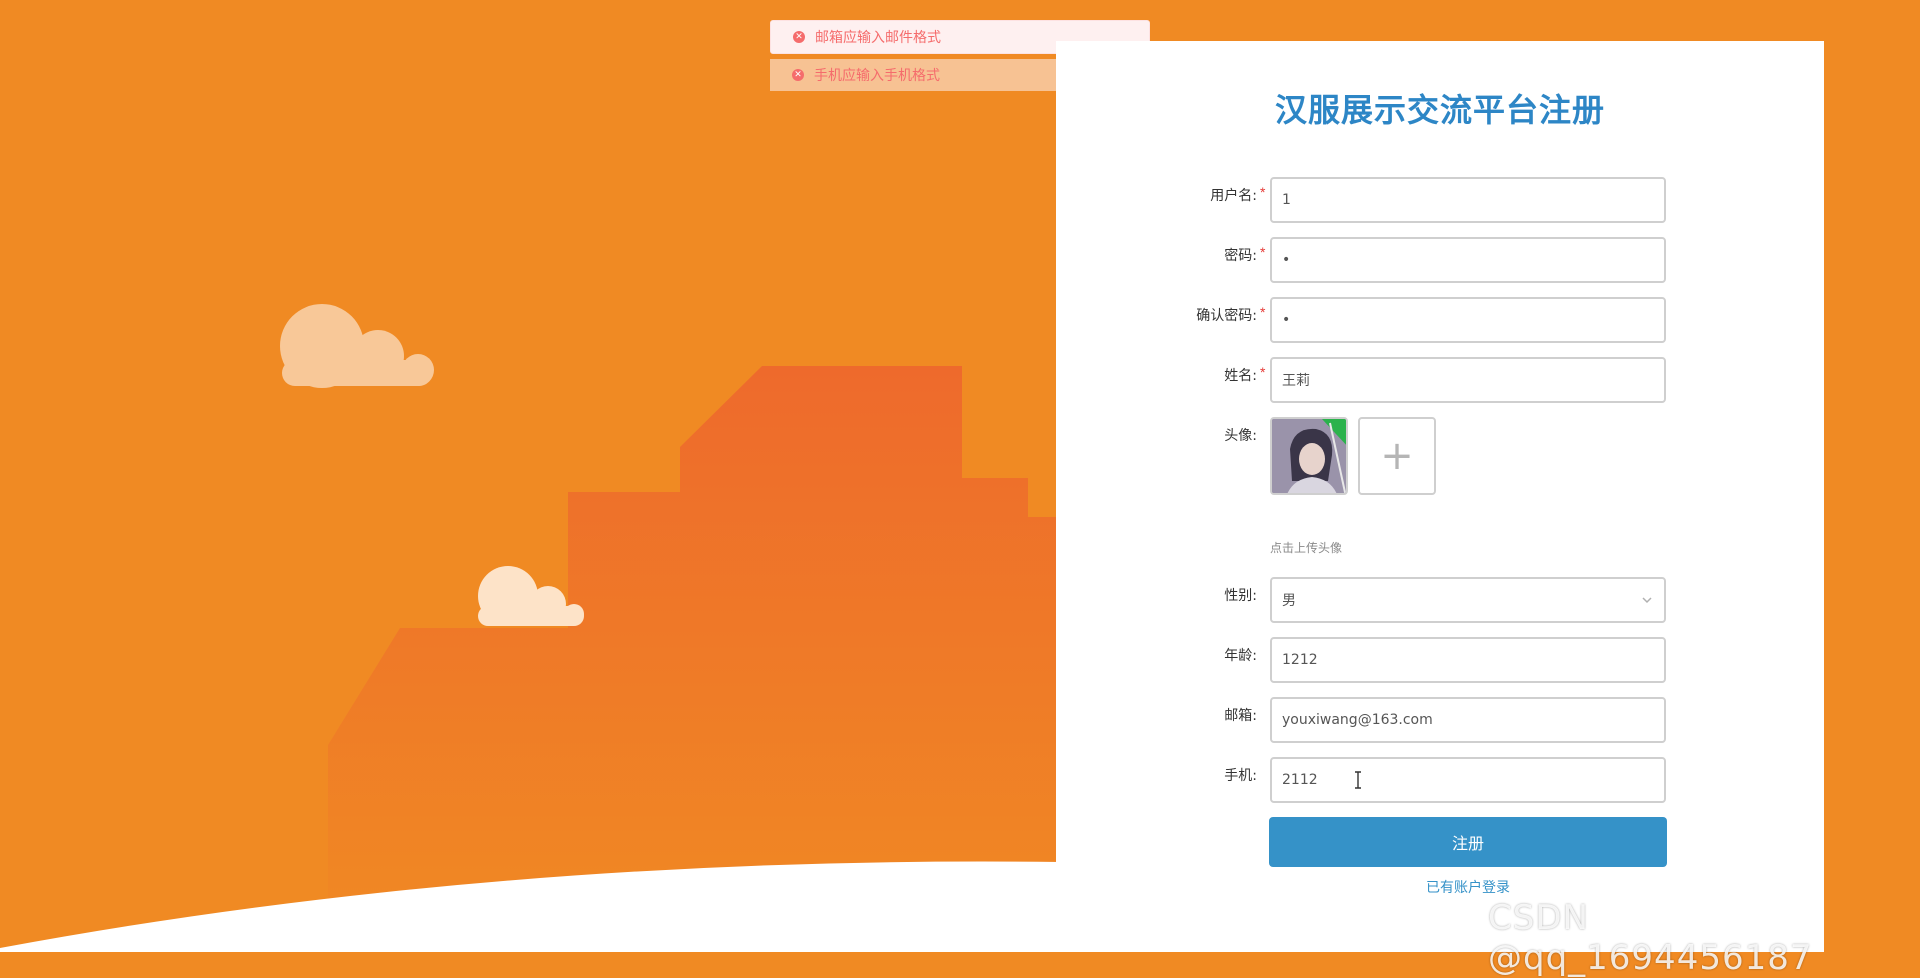 This screenshot has height=978, width=1920. I want to click on gender-select: 男, so click(1468, 600).